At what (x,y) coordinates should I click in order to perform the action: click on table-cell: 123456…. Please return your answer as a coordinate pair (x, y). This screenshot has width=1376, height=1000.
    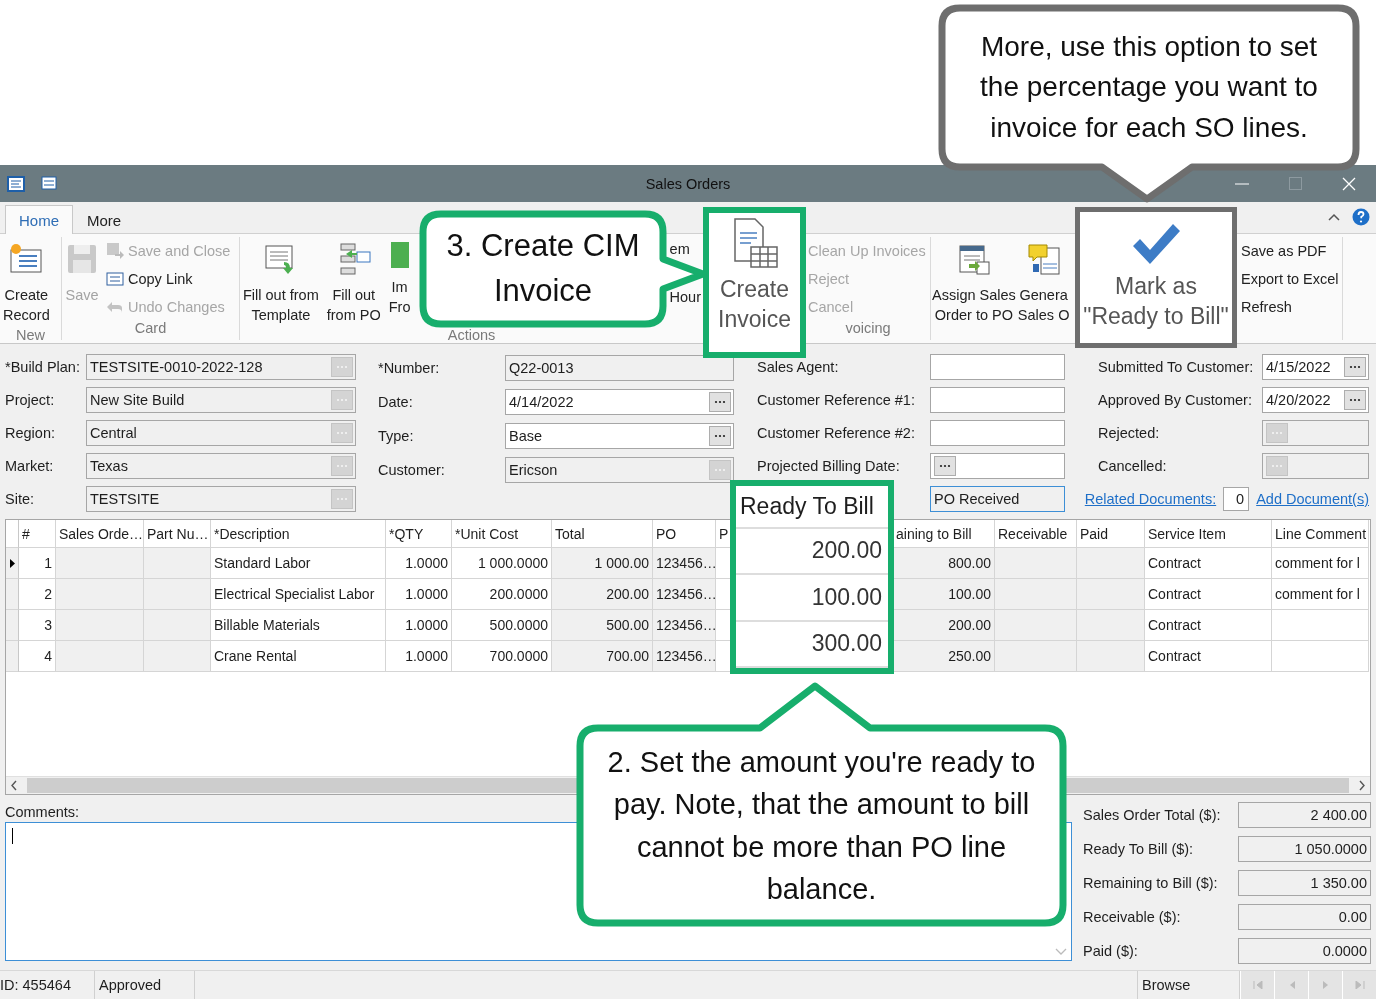
    Looking at the image, I should click on (684, 594).